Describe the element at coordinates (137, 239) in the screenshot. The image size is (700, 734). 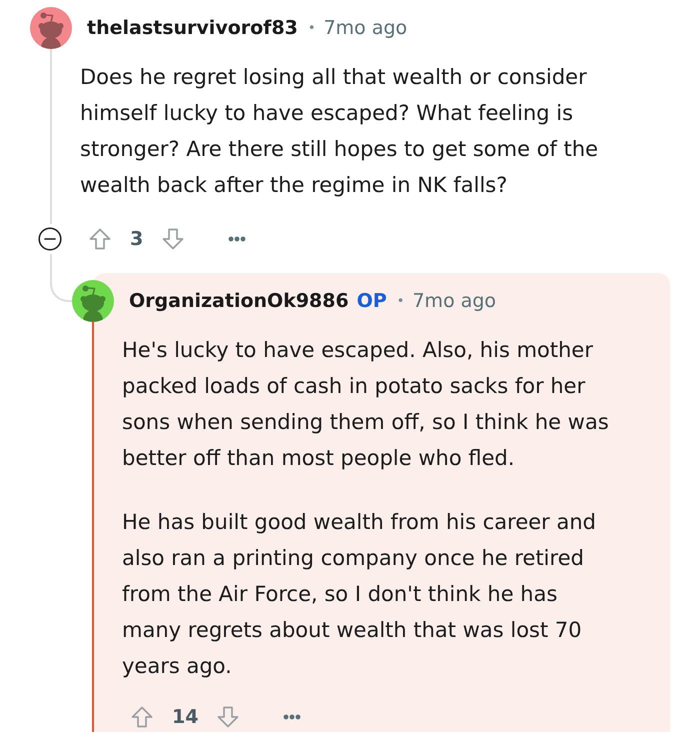
I see `vote-count: 3` at that location.